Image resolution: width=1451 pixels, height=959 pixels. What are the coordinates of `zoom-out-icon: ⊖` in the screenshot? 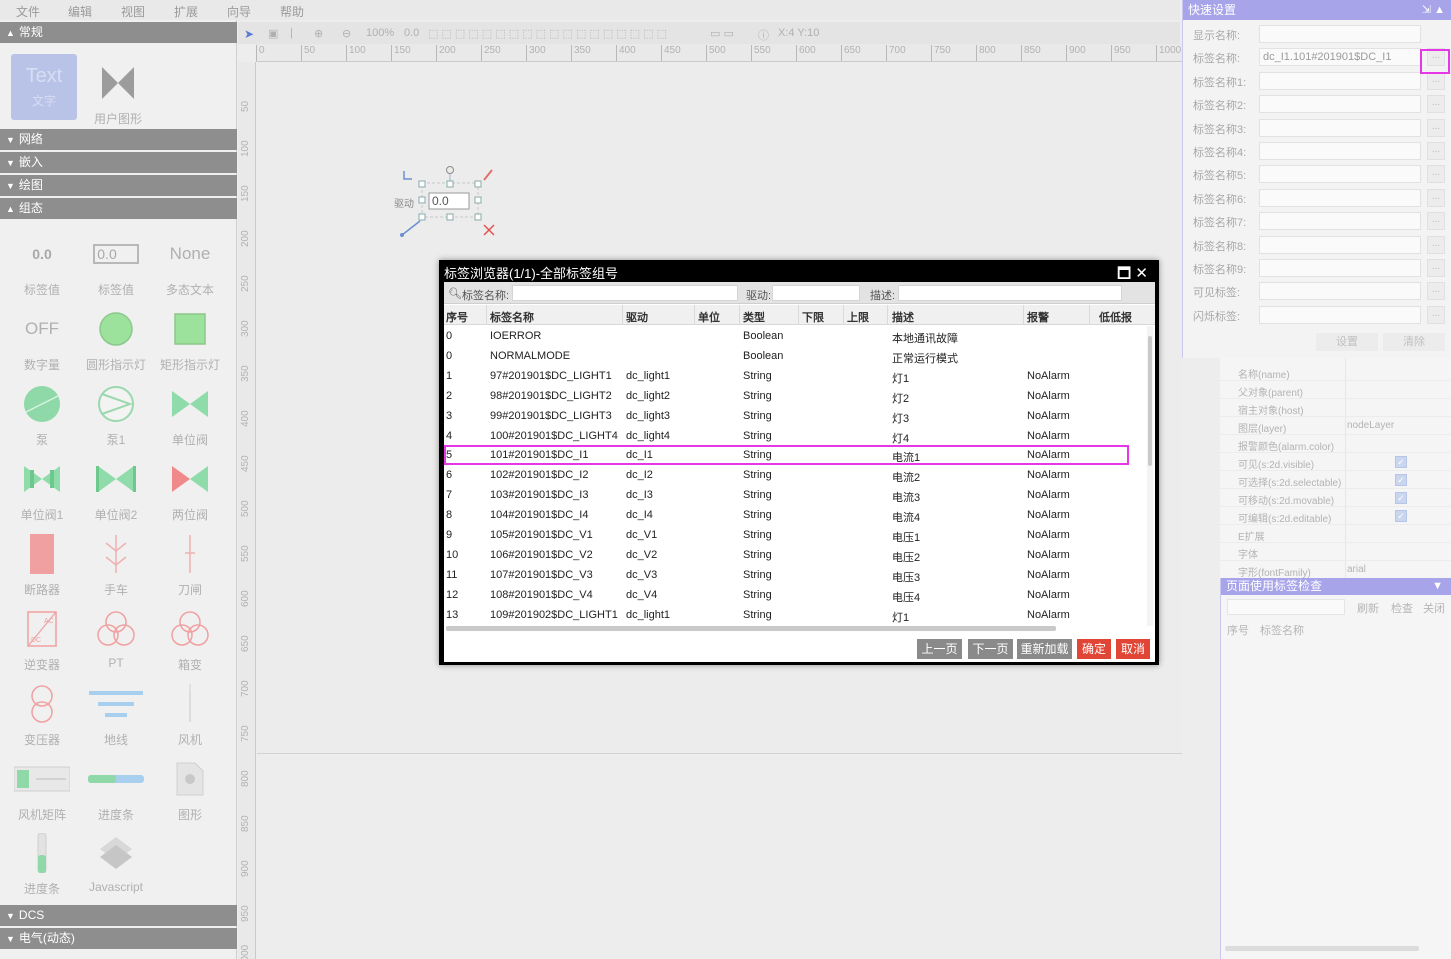 It's located at (346, 33).